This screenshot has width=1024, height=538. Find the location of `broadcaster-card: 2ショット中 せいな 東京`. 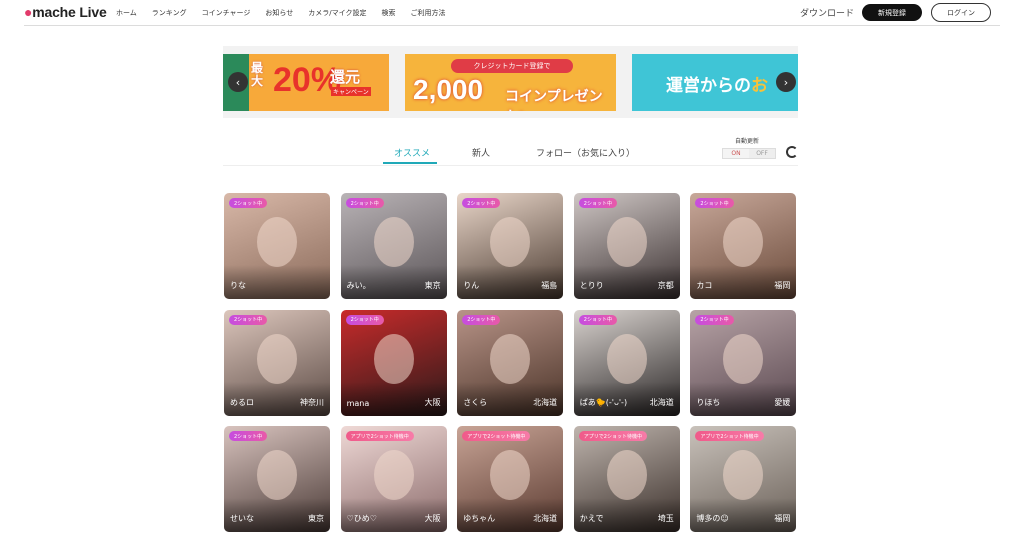

broadcaster-card: 2ショット中 せいな 東京 is located at coordinates (277, 479).